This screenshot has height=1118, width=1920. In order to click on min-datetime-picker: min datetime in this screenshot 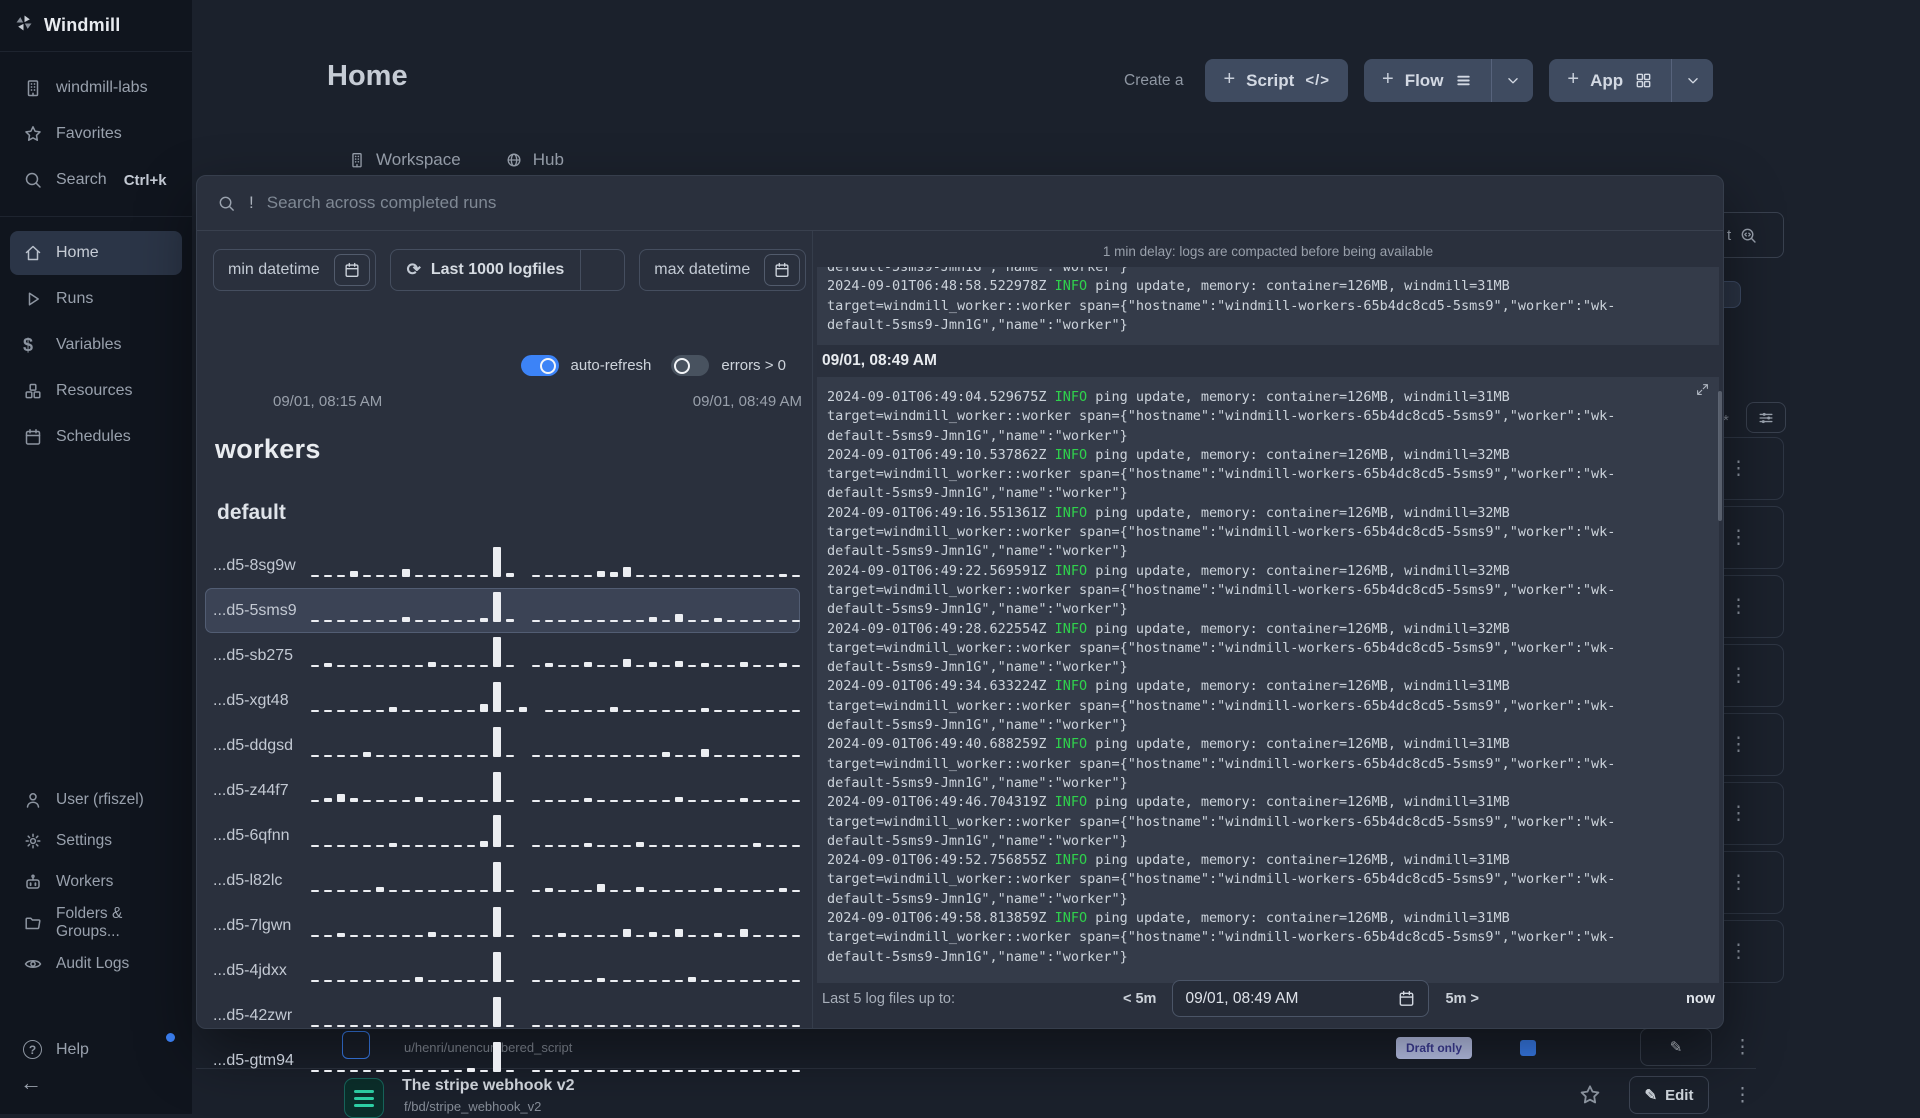, I will do `click(294, 270)`.